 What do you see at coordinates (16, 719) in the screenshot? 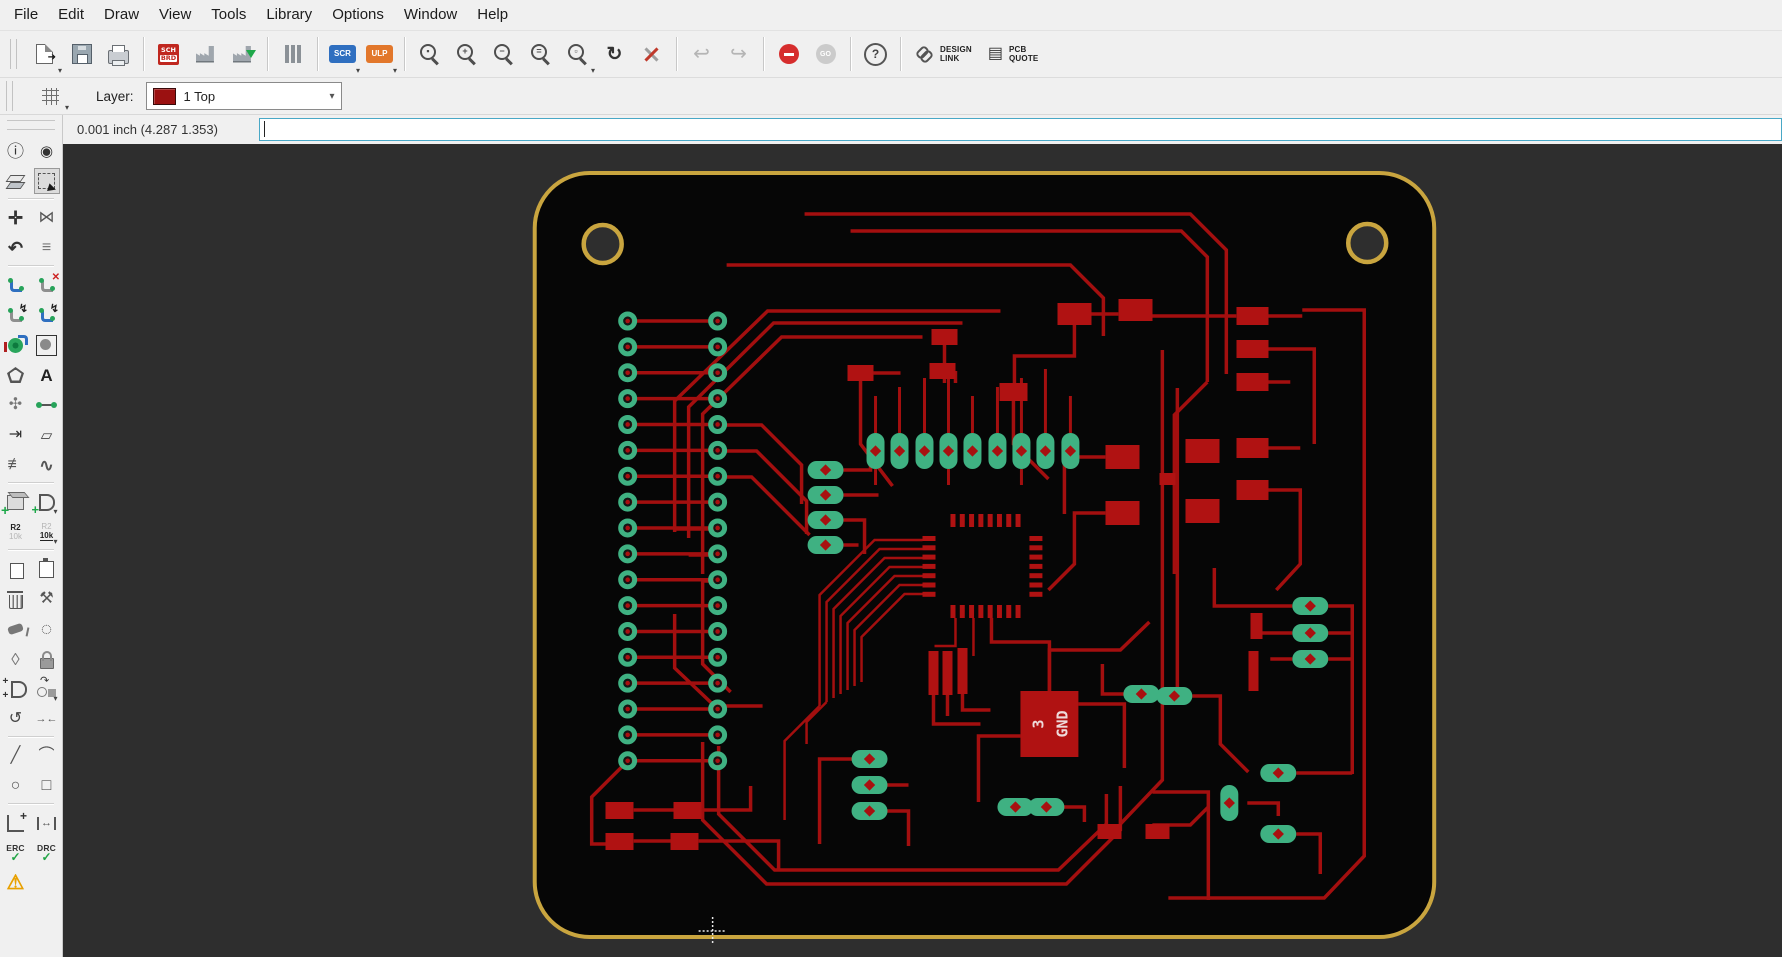
I see `split-button: ↺` at bounding box center [16, 719].